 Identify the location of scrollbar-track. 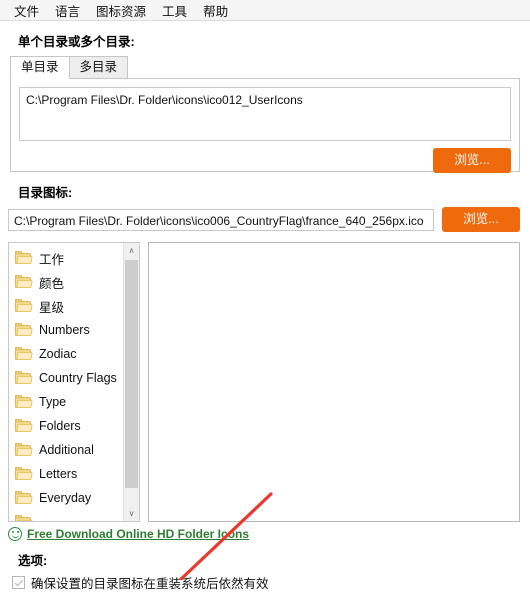
(131, 382).